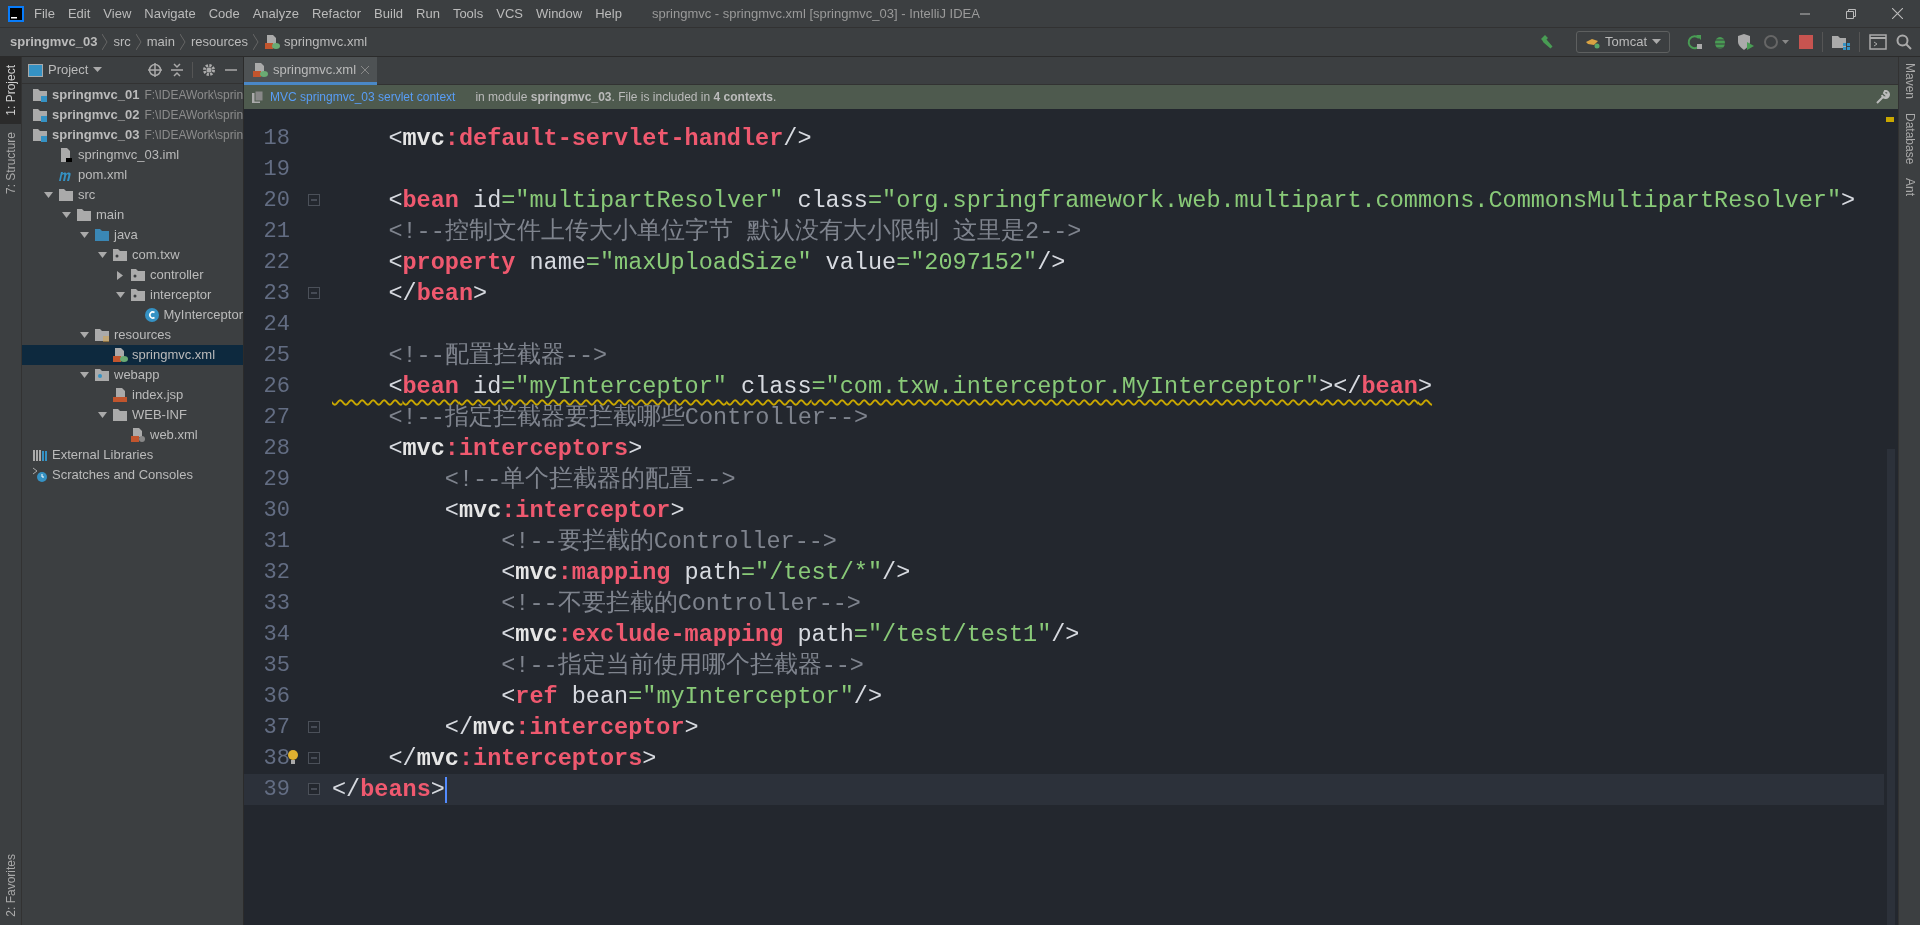  What do you see at coordinates (132, 255) in the screenshot?
I see `tree-item: com.txw` at bounding box center [132, 255].